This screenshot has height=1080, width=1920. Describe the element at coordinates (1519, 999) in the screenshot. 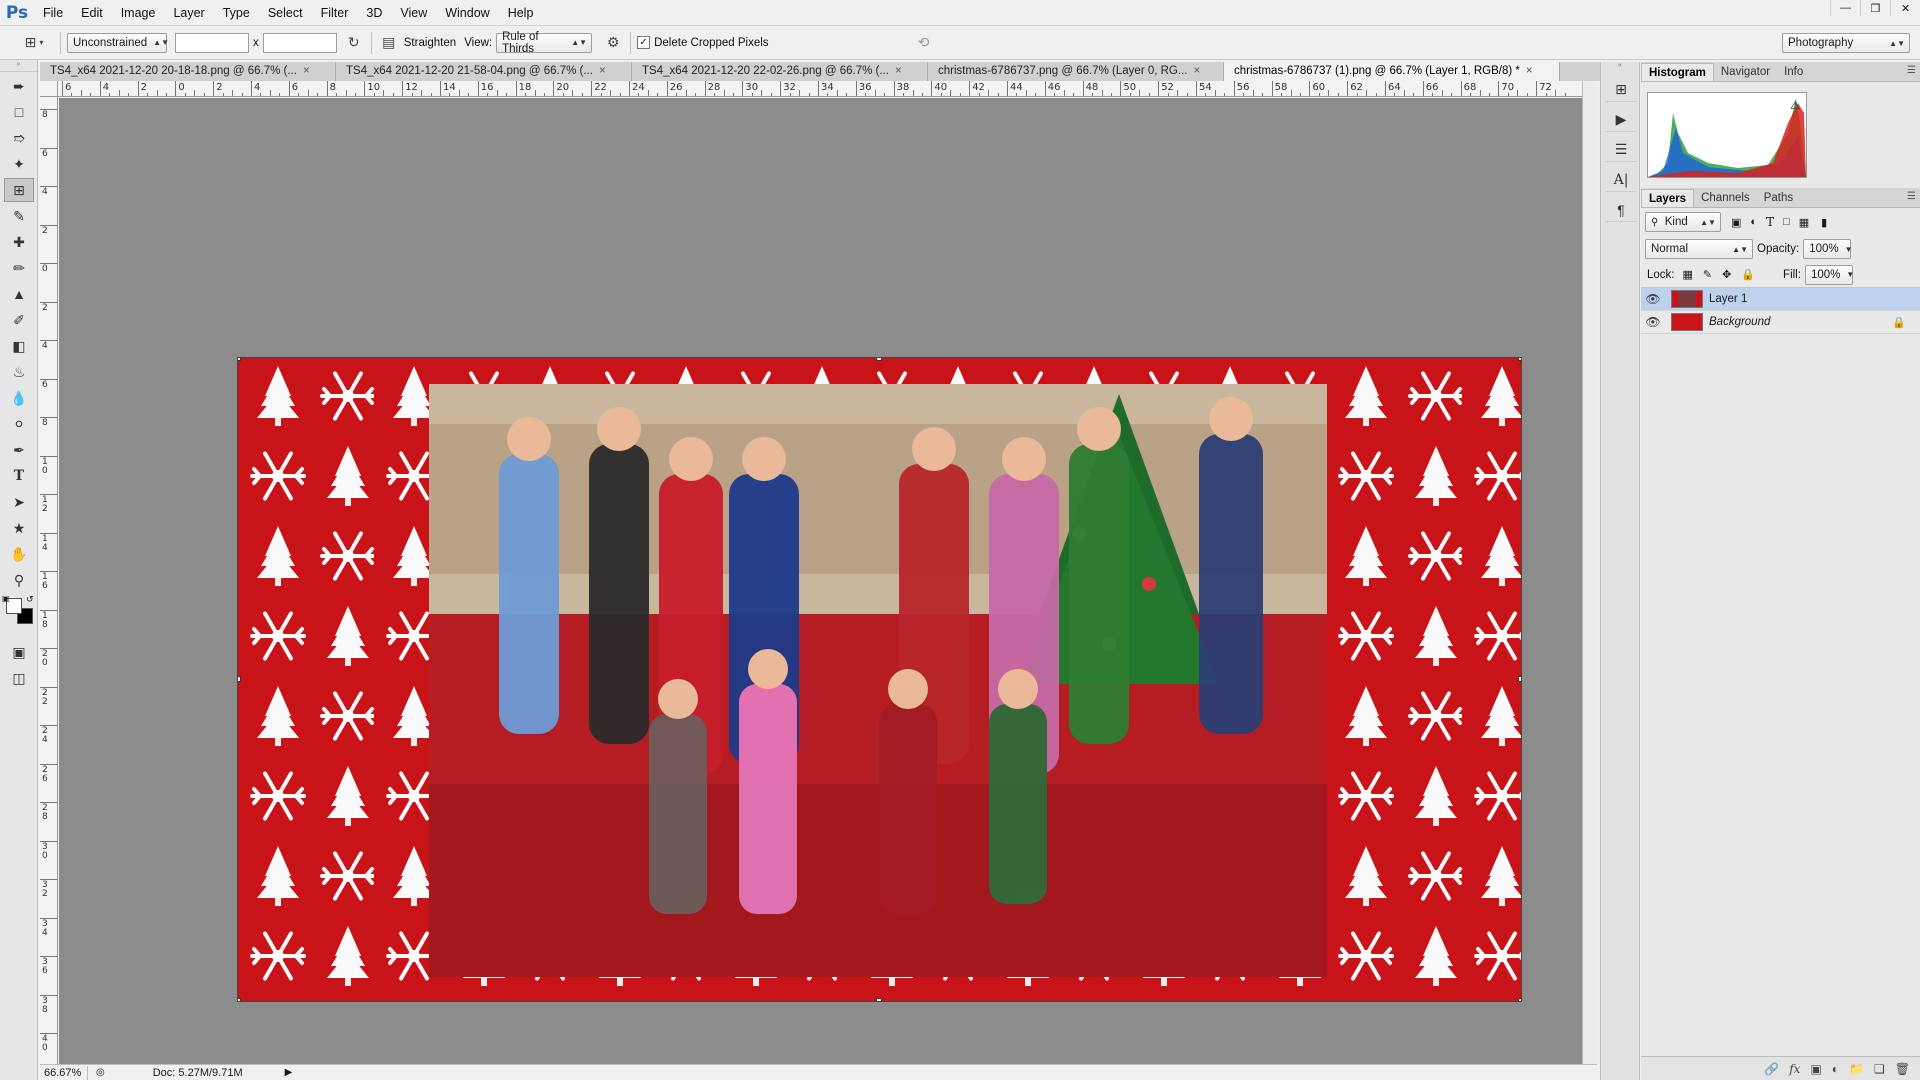

I see `crop-handle-bottom-right` at that location.